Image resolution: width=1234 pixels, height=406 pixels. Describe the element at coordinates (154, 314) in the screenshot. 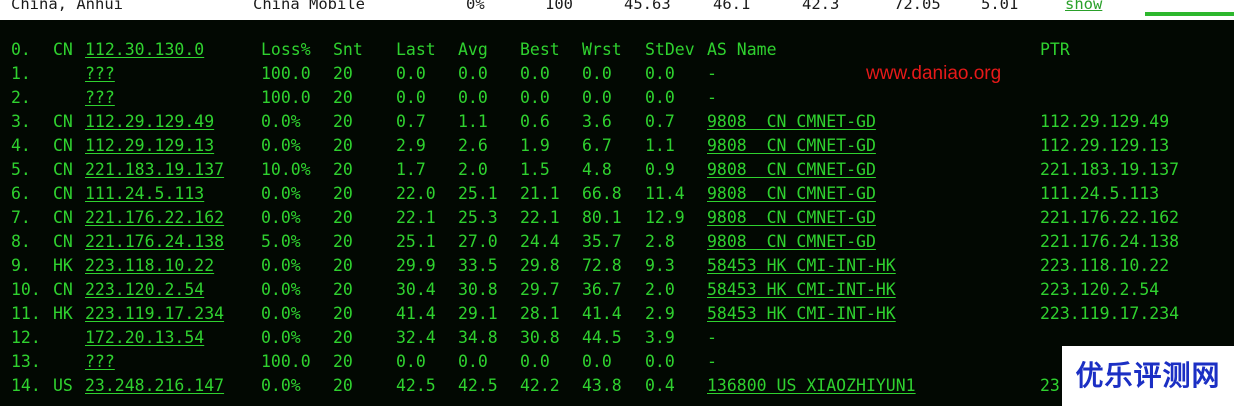

I see `hop-host-link: 223.119.17.234` at that location.